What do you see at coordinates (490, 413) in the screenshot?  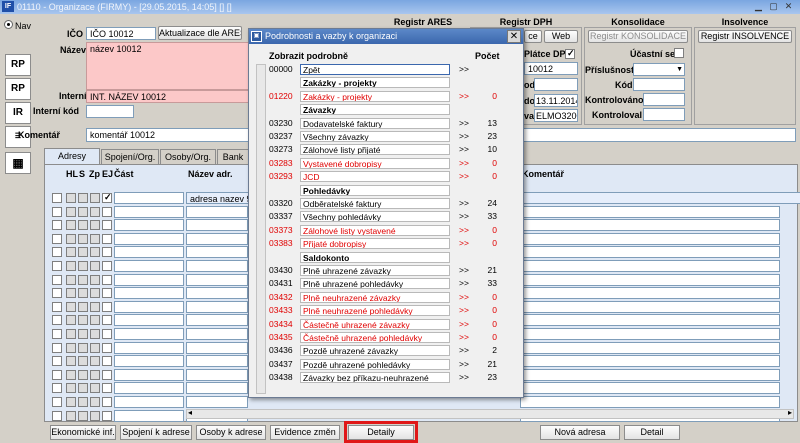 I see `horizontal-scrollbar: ◂ ▸` at bounding box center [490, 413].